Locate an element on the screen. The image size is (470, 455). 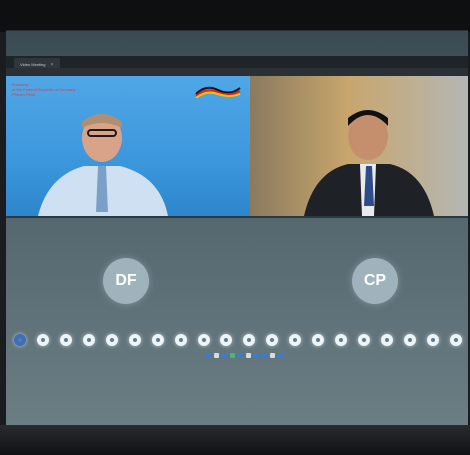
avatar-cp: CP is located at coordinates (375, 281).